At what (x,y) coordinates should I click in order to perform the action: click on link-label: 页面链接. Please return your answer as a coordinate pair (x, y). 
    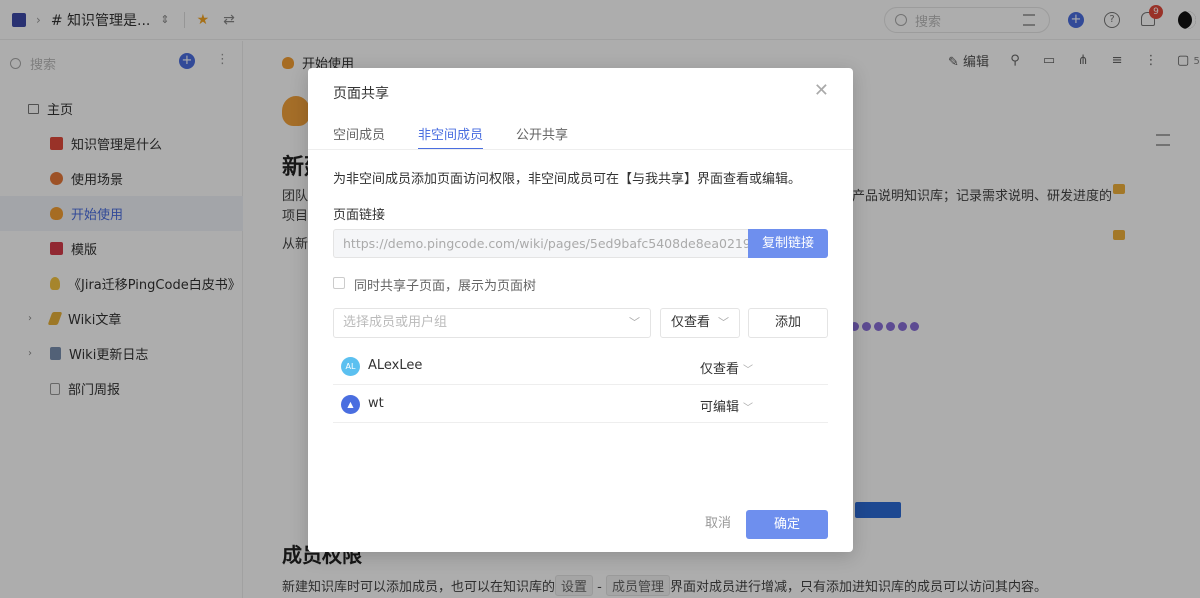
    Looking at the image, I should click on (359, 215).